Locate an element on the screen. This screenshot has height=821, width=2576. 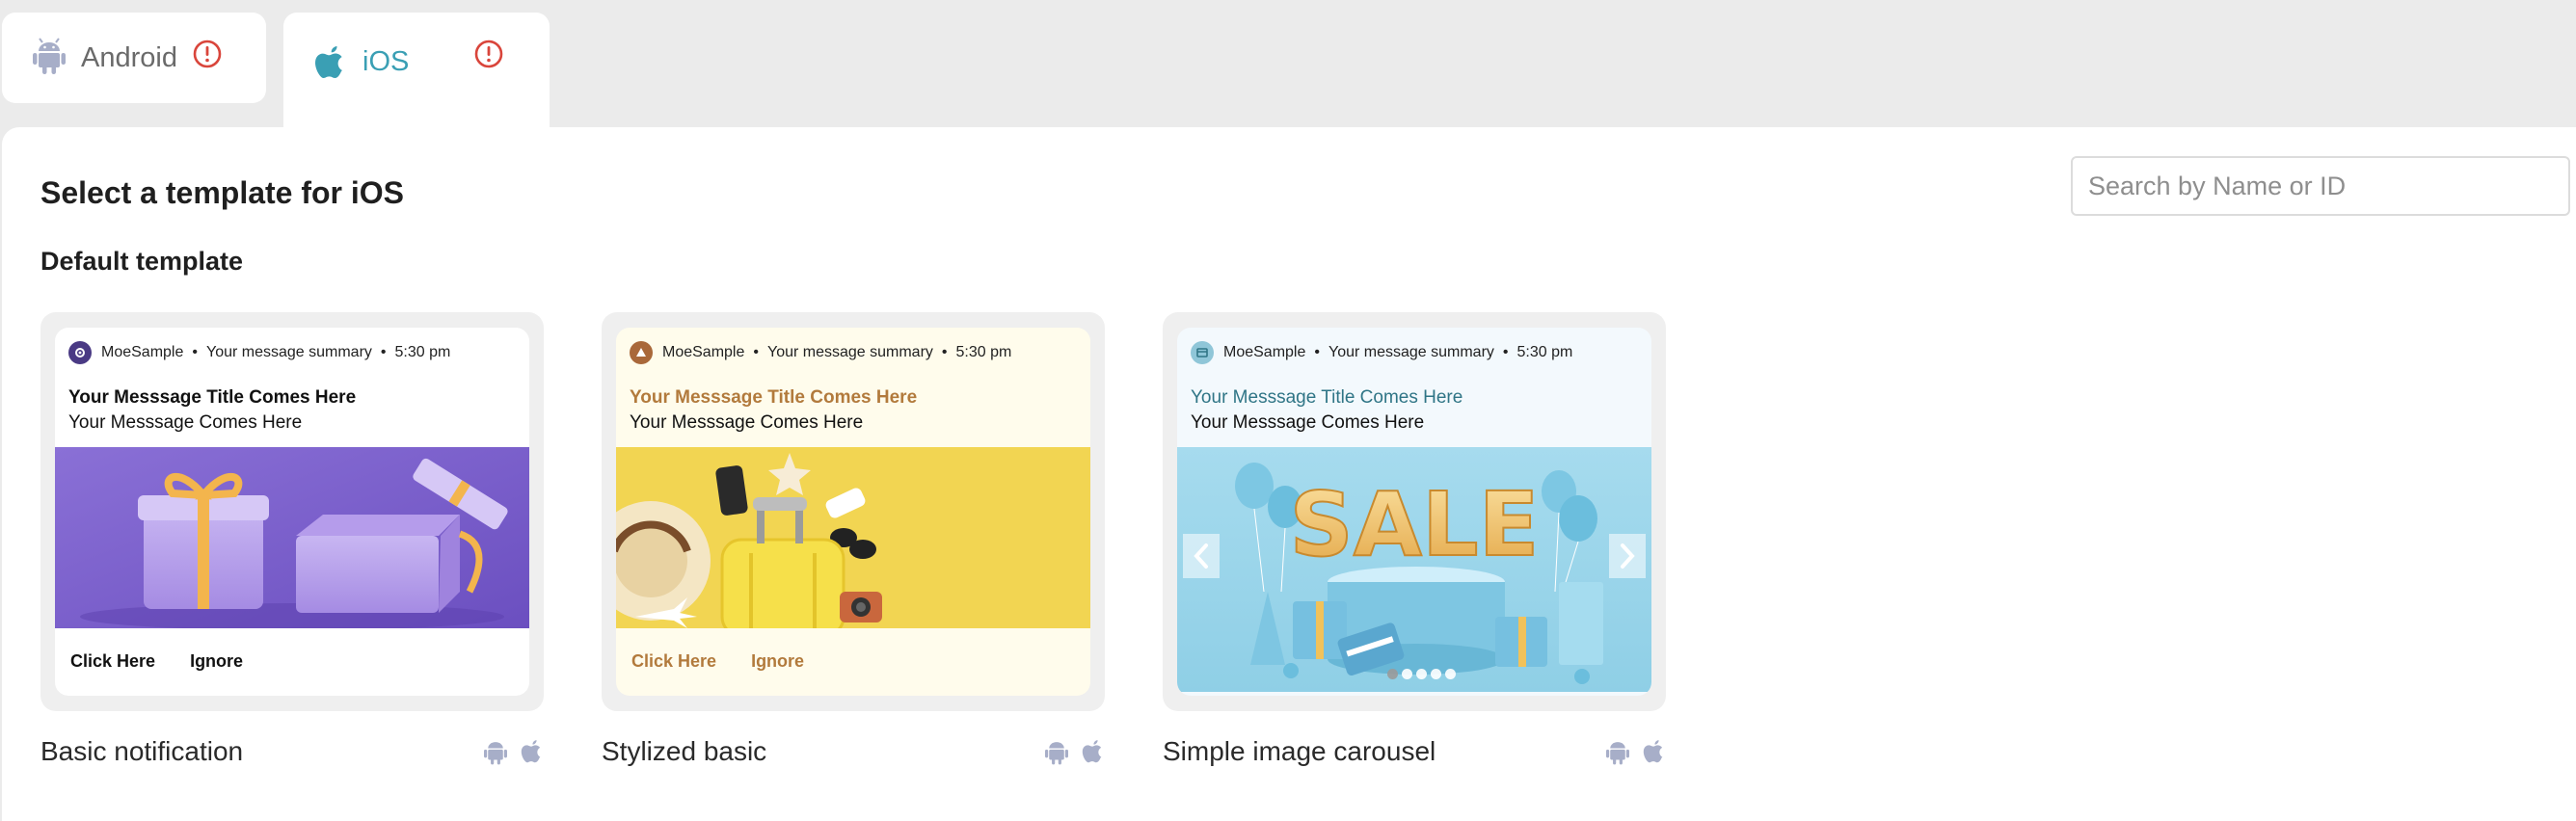
tab-ios-label: iOS is located at coordinates (386, 61).